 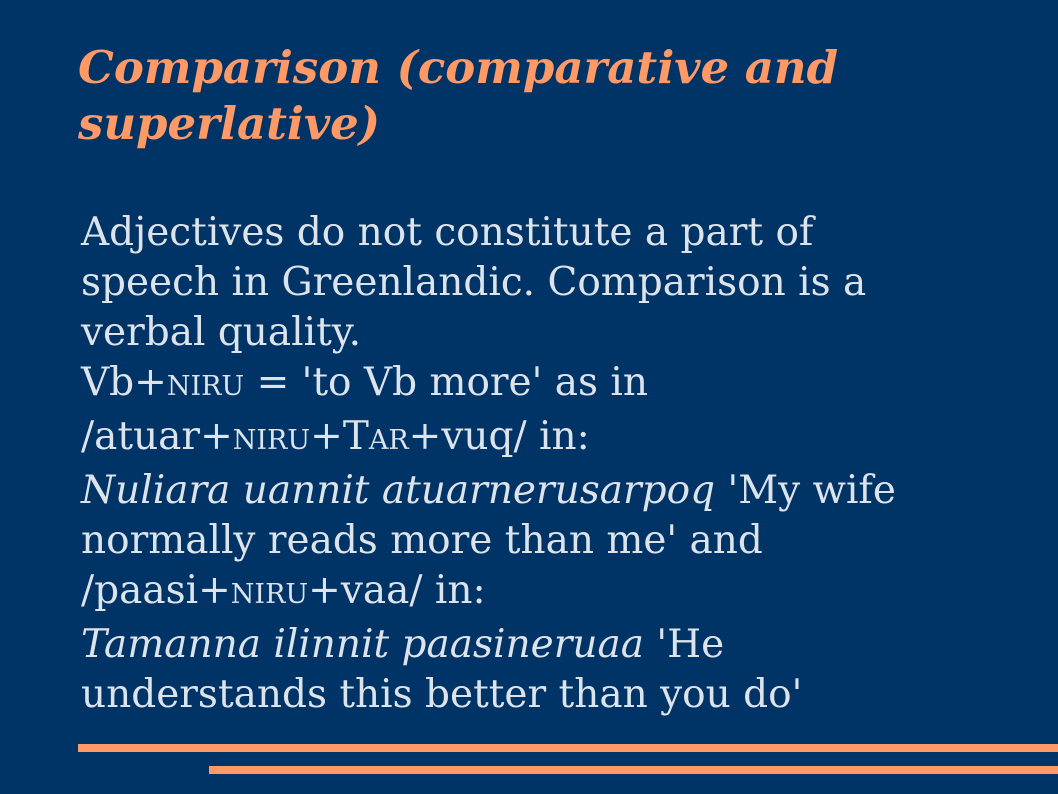 What do you see at coordinates (221, 332) in the screenshot?
I see `body-line-3: verbal quality.` at bounding box center [221, 332].